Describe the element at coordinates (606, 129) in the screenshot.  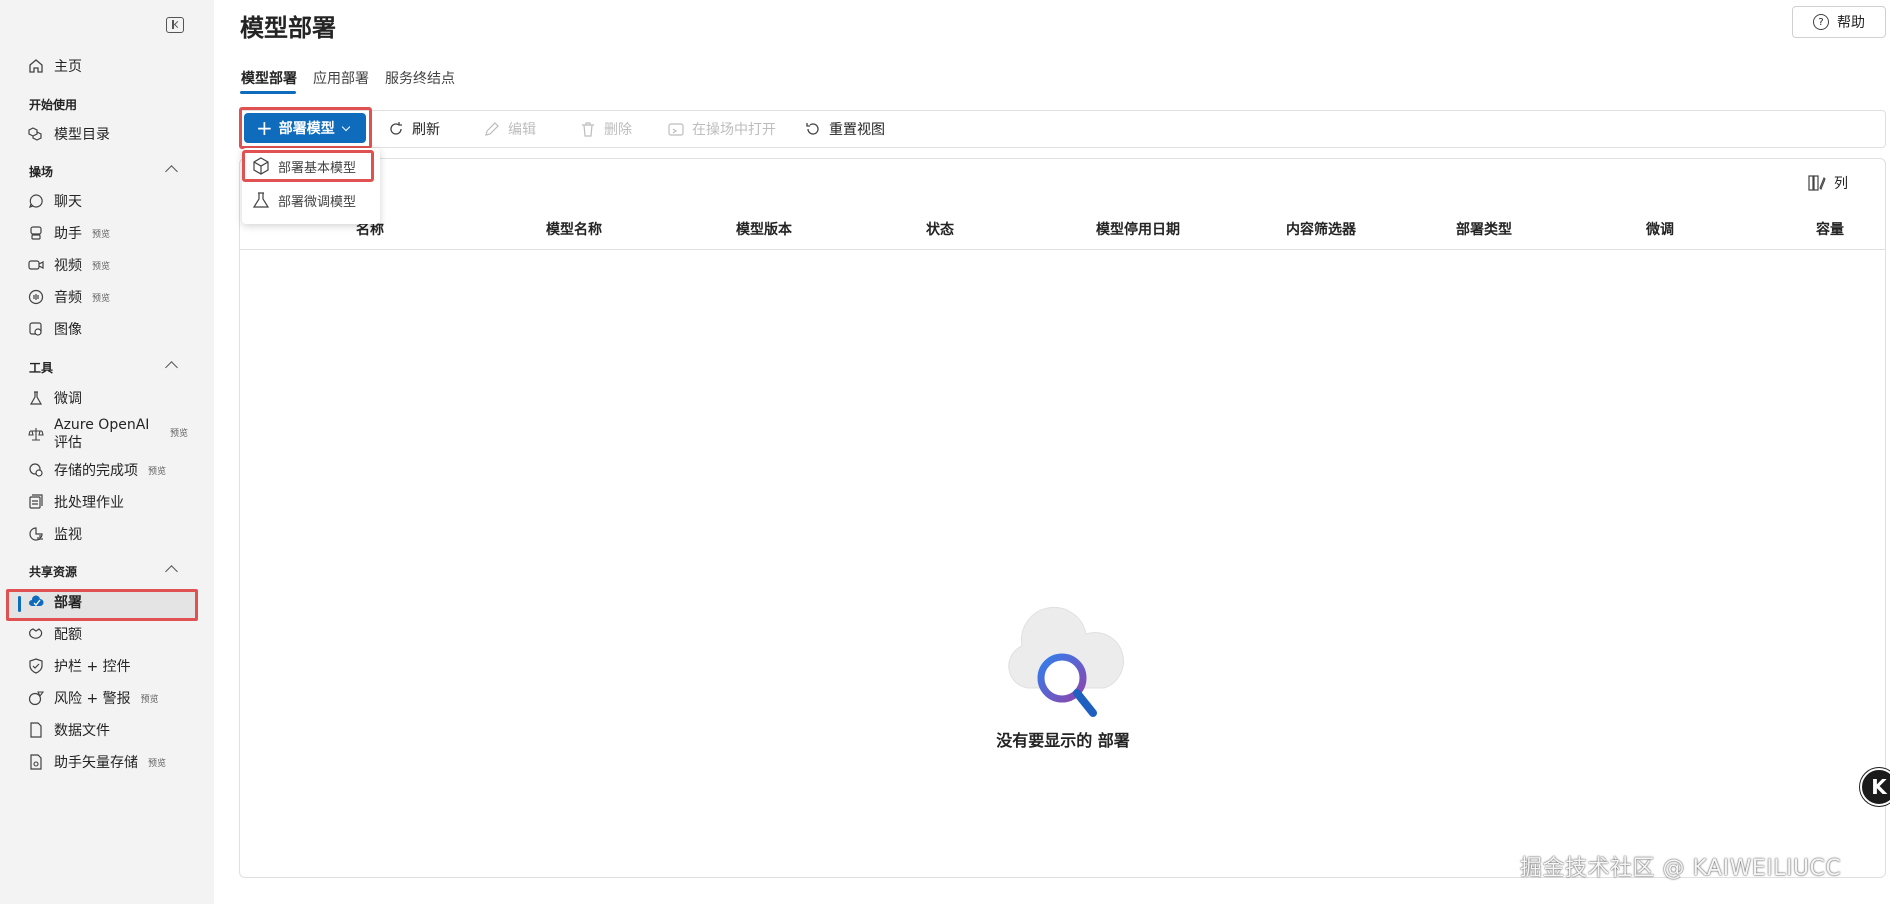
I see `delete-button: 删除` at that location.